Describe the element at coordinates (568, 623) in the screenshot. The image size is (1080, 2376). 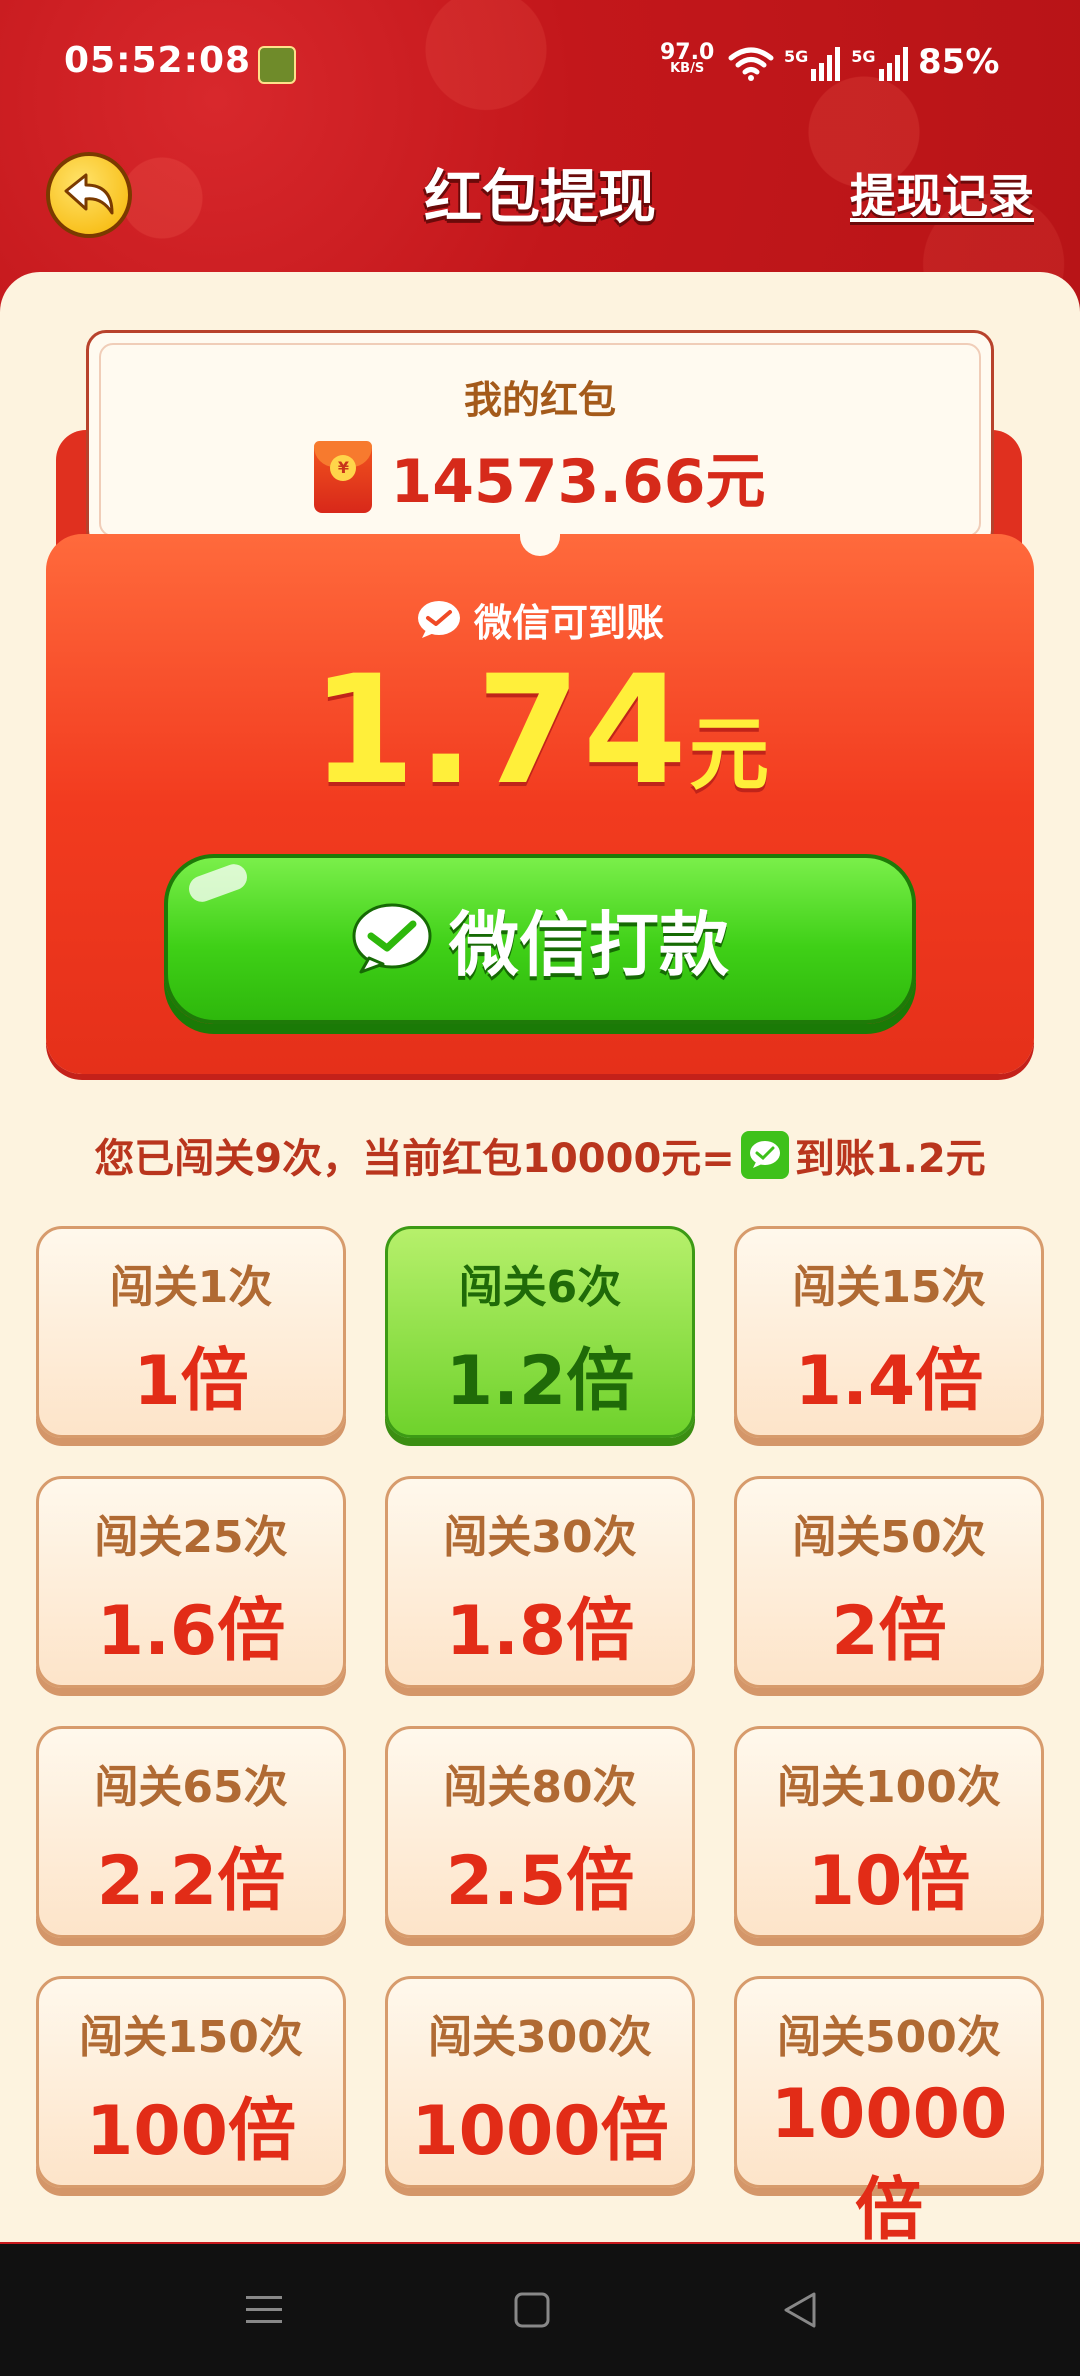
I see `wechat-arrive-label: 微信可到账` at that location.